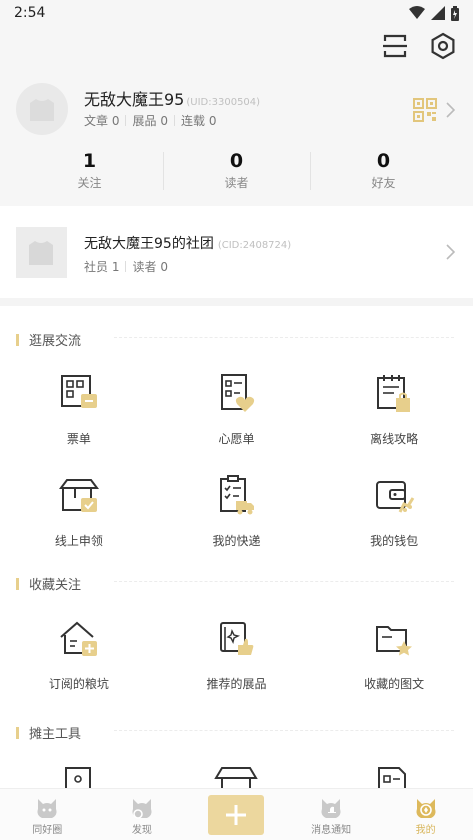  I want to click on avatar, so click(42, 109).